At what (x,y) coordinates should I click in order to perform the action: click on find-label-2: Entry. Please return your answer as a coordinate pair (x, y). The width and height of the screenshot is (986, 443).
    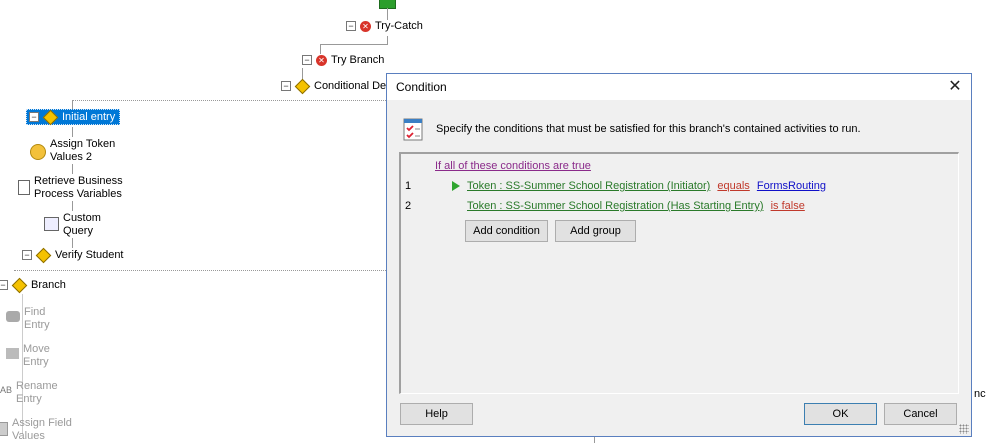
    Looking at the image, I should click on (37, 325).